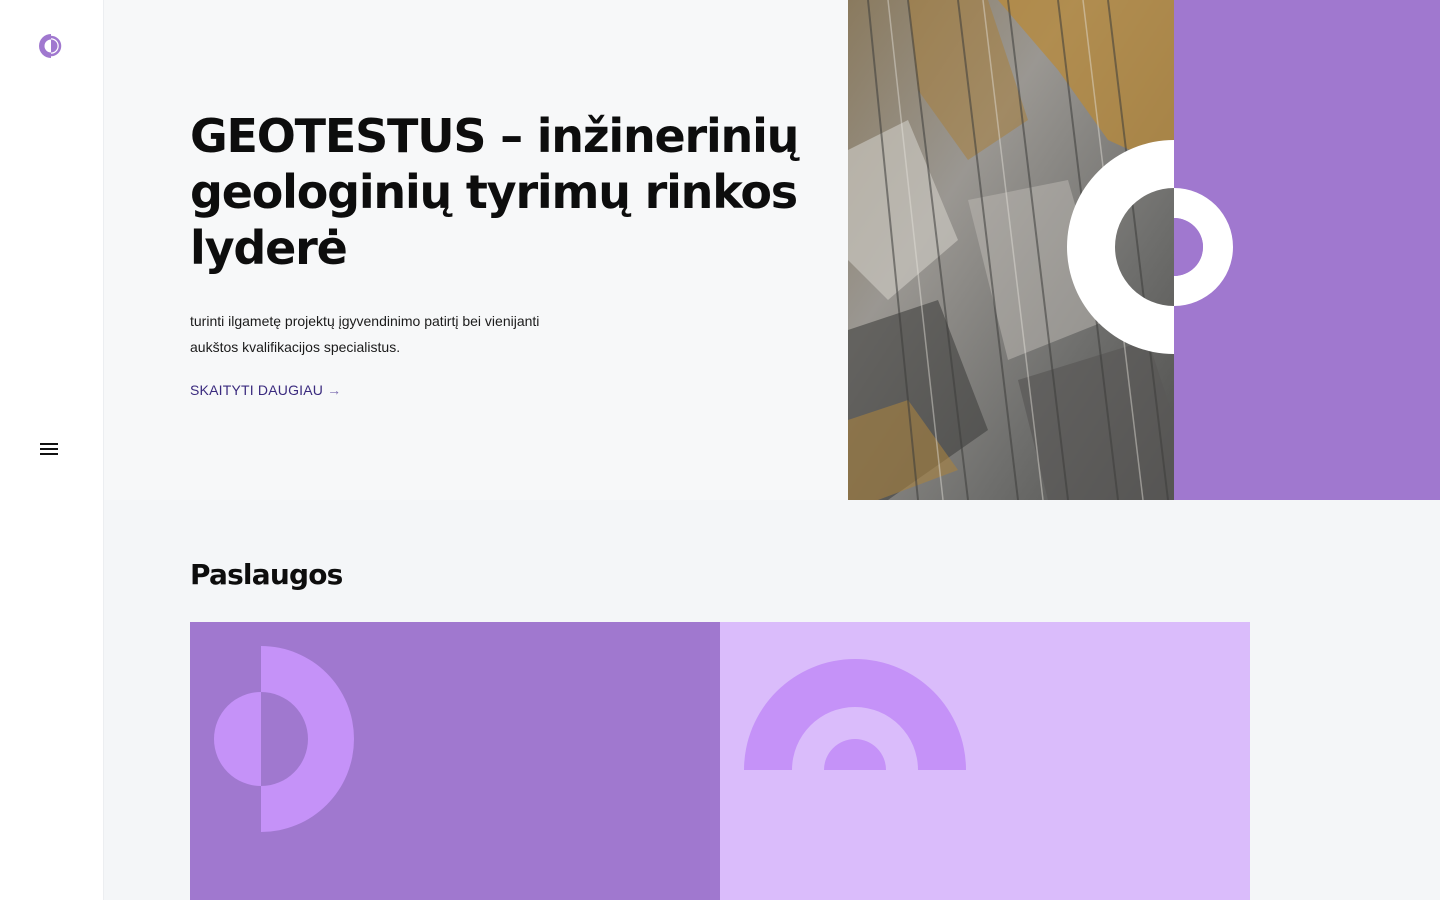 The image size is (1440, 900). Describe the element at coordinates (1155, 245) in the screenshot. I see `ring-decoration-icon` at that location.